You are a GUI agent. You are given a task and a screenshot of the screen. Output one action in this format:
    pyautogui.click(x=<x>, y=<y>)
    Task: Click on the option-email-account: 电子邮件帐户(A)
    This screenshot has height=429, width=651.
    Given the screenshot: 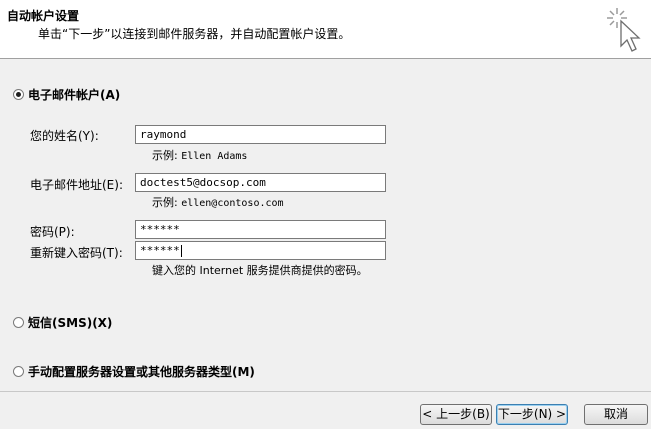 What is the action you would take?
    pyautogui.click(x=66, y=94)
    